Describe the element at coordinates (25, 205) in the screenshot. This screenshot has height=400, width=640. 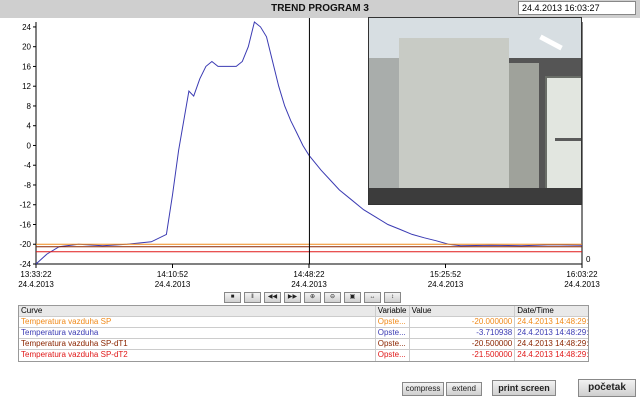
I see `y-tick-label: -12` at that location.